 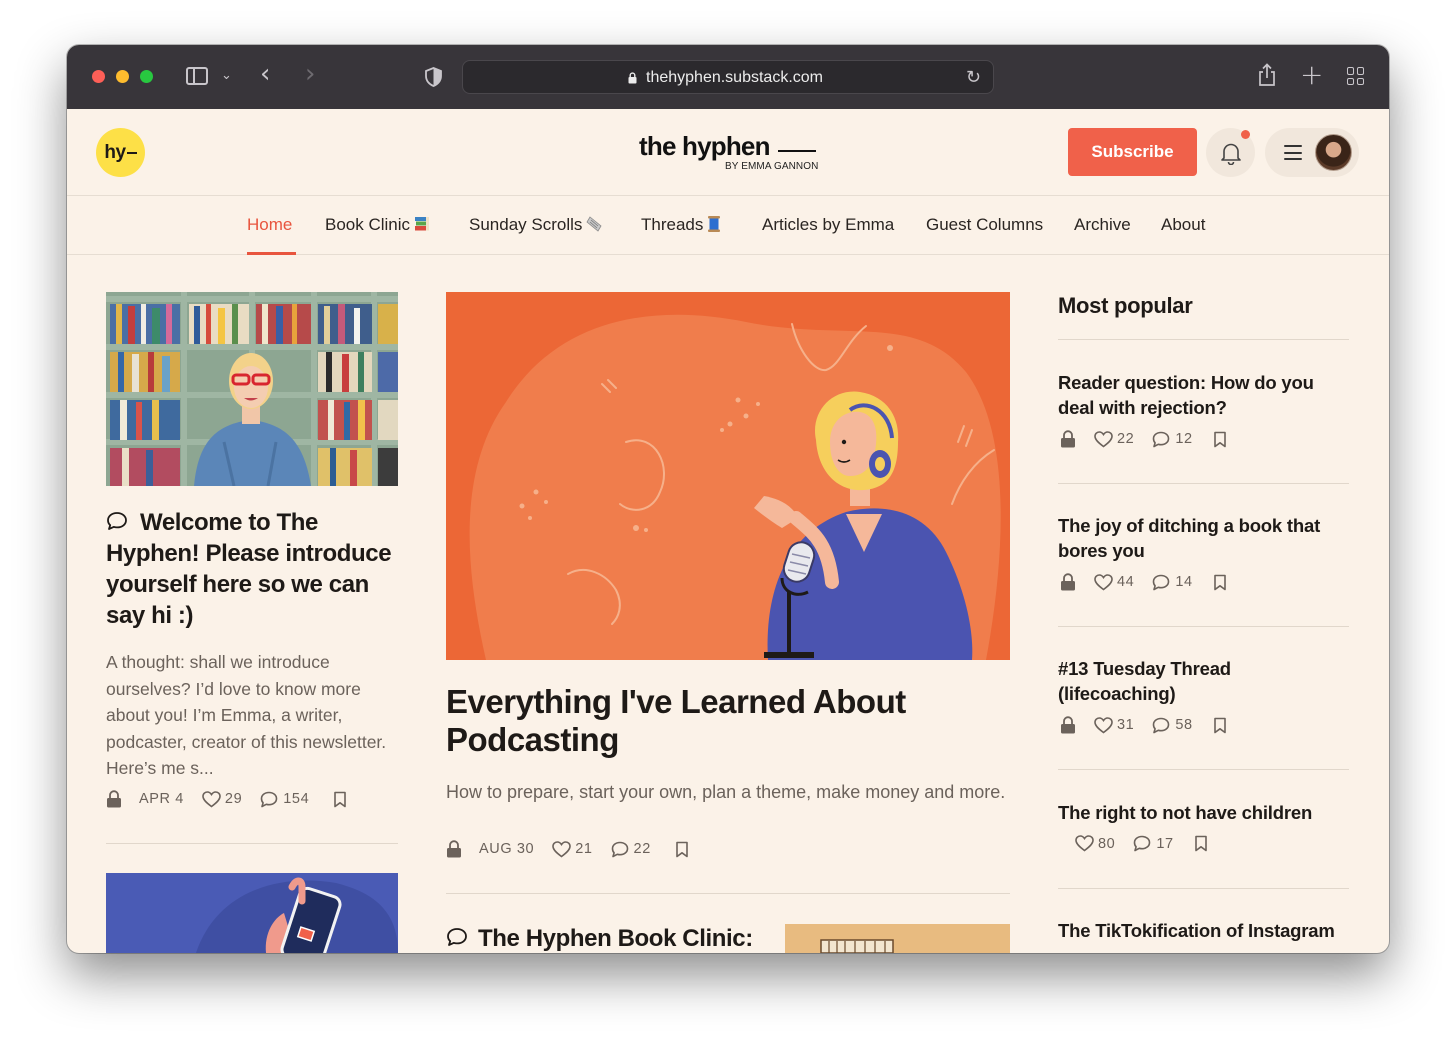 What do you see at coordinates (584, 849) in the screenshot?
I see `like-count: 21` at bounding box center [584, 849].